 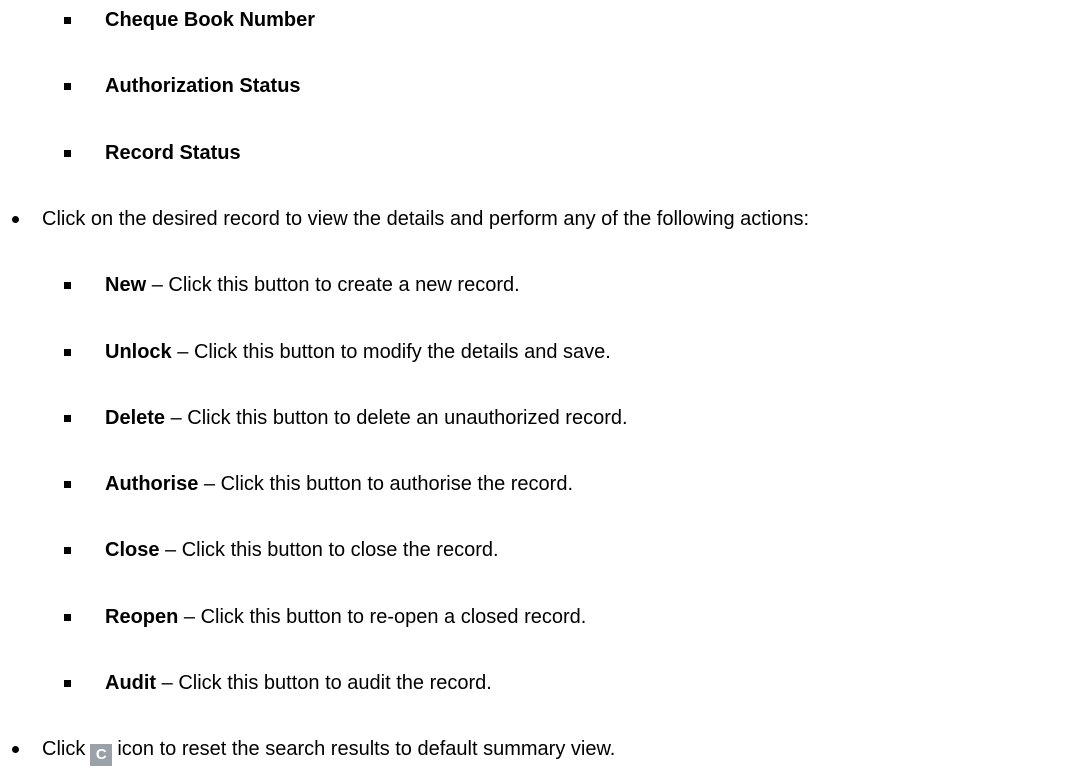 I want to click on action-name: Authorise, so click(x=152, y=484).